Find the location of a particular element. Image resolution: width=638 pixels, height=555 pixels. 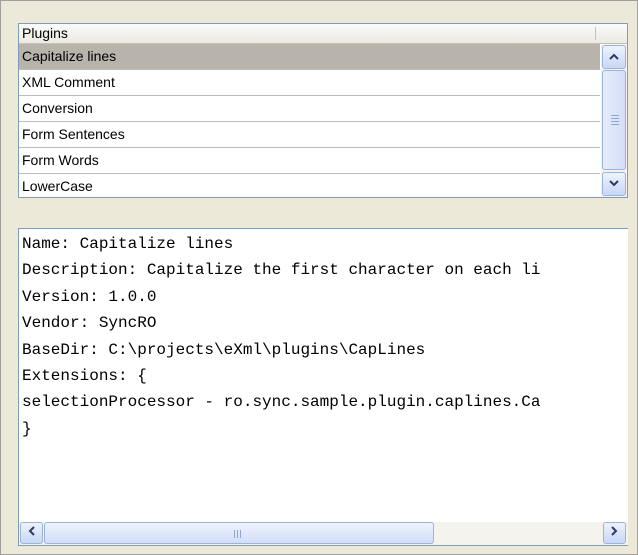

scroll-right-button is located at coordinates (614, 533).